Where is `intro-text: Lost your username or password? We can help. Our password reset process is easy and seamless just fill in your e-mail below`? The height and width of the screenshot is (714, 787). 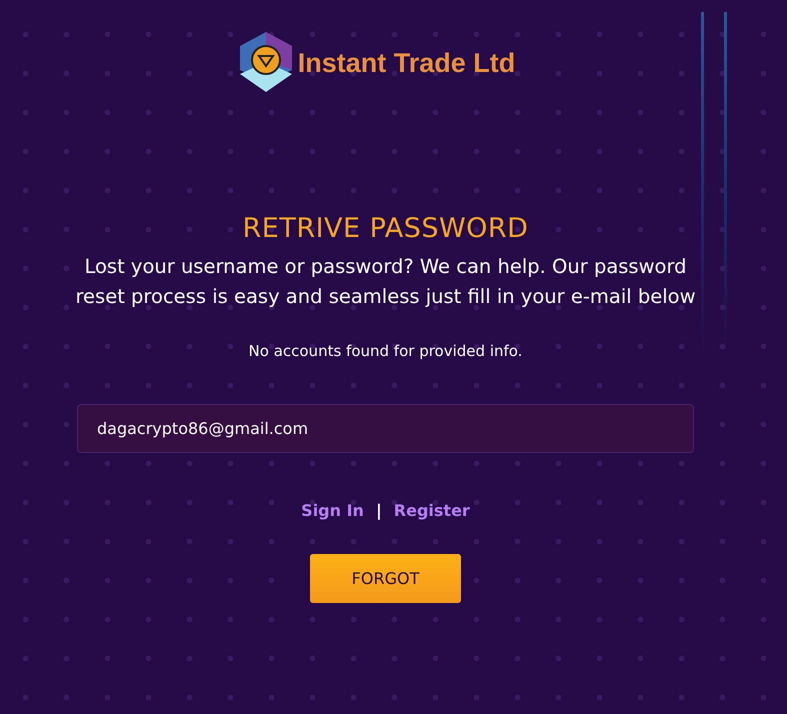
intro-text: Lost your username or password? We can help. Our password reset process is easy and seamless just fill in your e-mail below is located at coordinates (385, 282).